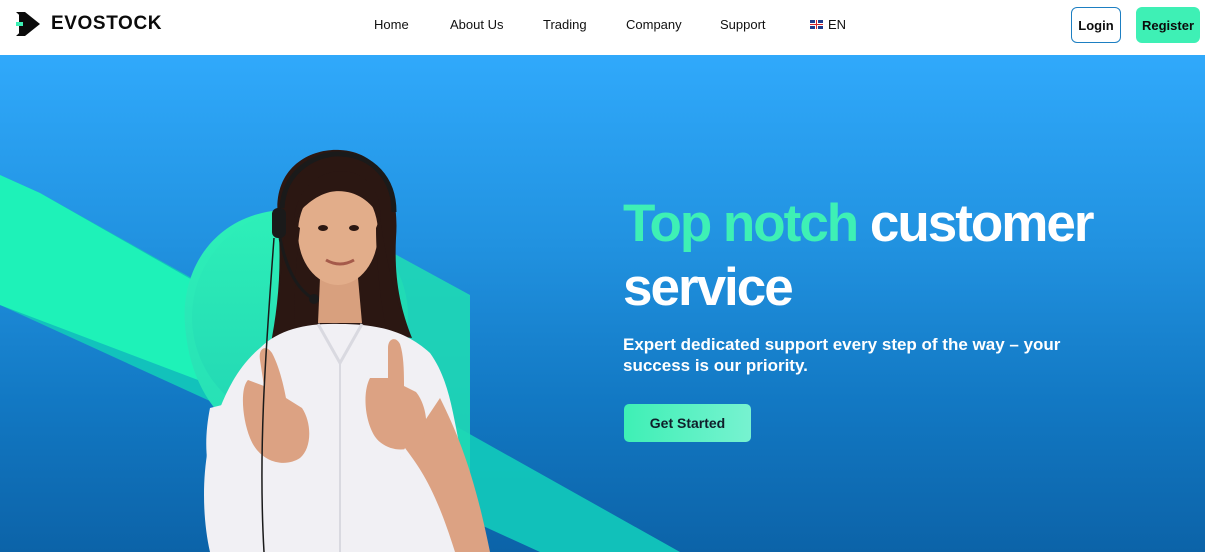 The height and width of the screenshot is (552, 1205). Describe the element at coordinates (391, 24) in the screenshot. I see `nav-item-home: Home` at that location.